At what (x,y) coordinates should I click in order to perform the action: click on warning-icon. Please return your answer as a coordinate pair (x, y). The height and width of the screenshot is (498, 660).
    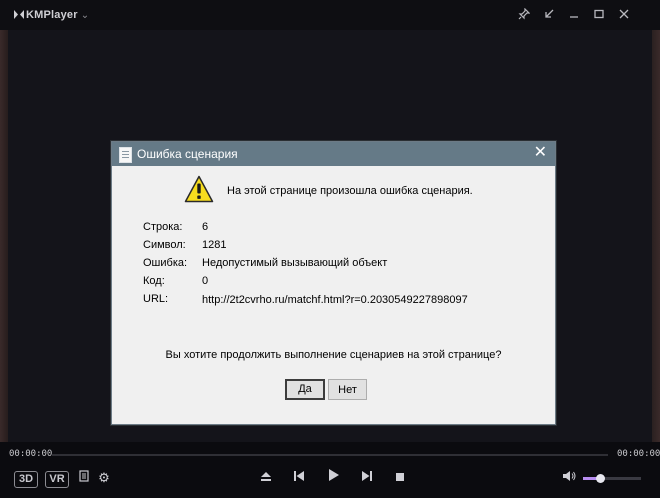
    Looking at the image, I should click on (199, 189).